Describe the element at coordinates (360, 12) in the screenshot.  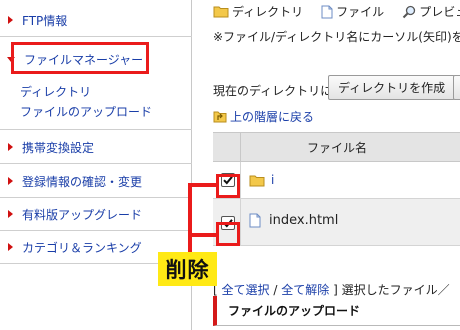
I see `legend-file-label: ファイル` at that location.